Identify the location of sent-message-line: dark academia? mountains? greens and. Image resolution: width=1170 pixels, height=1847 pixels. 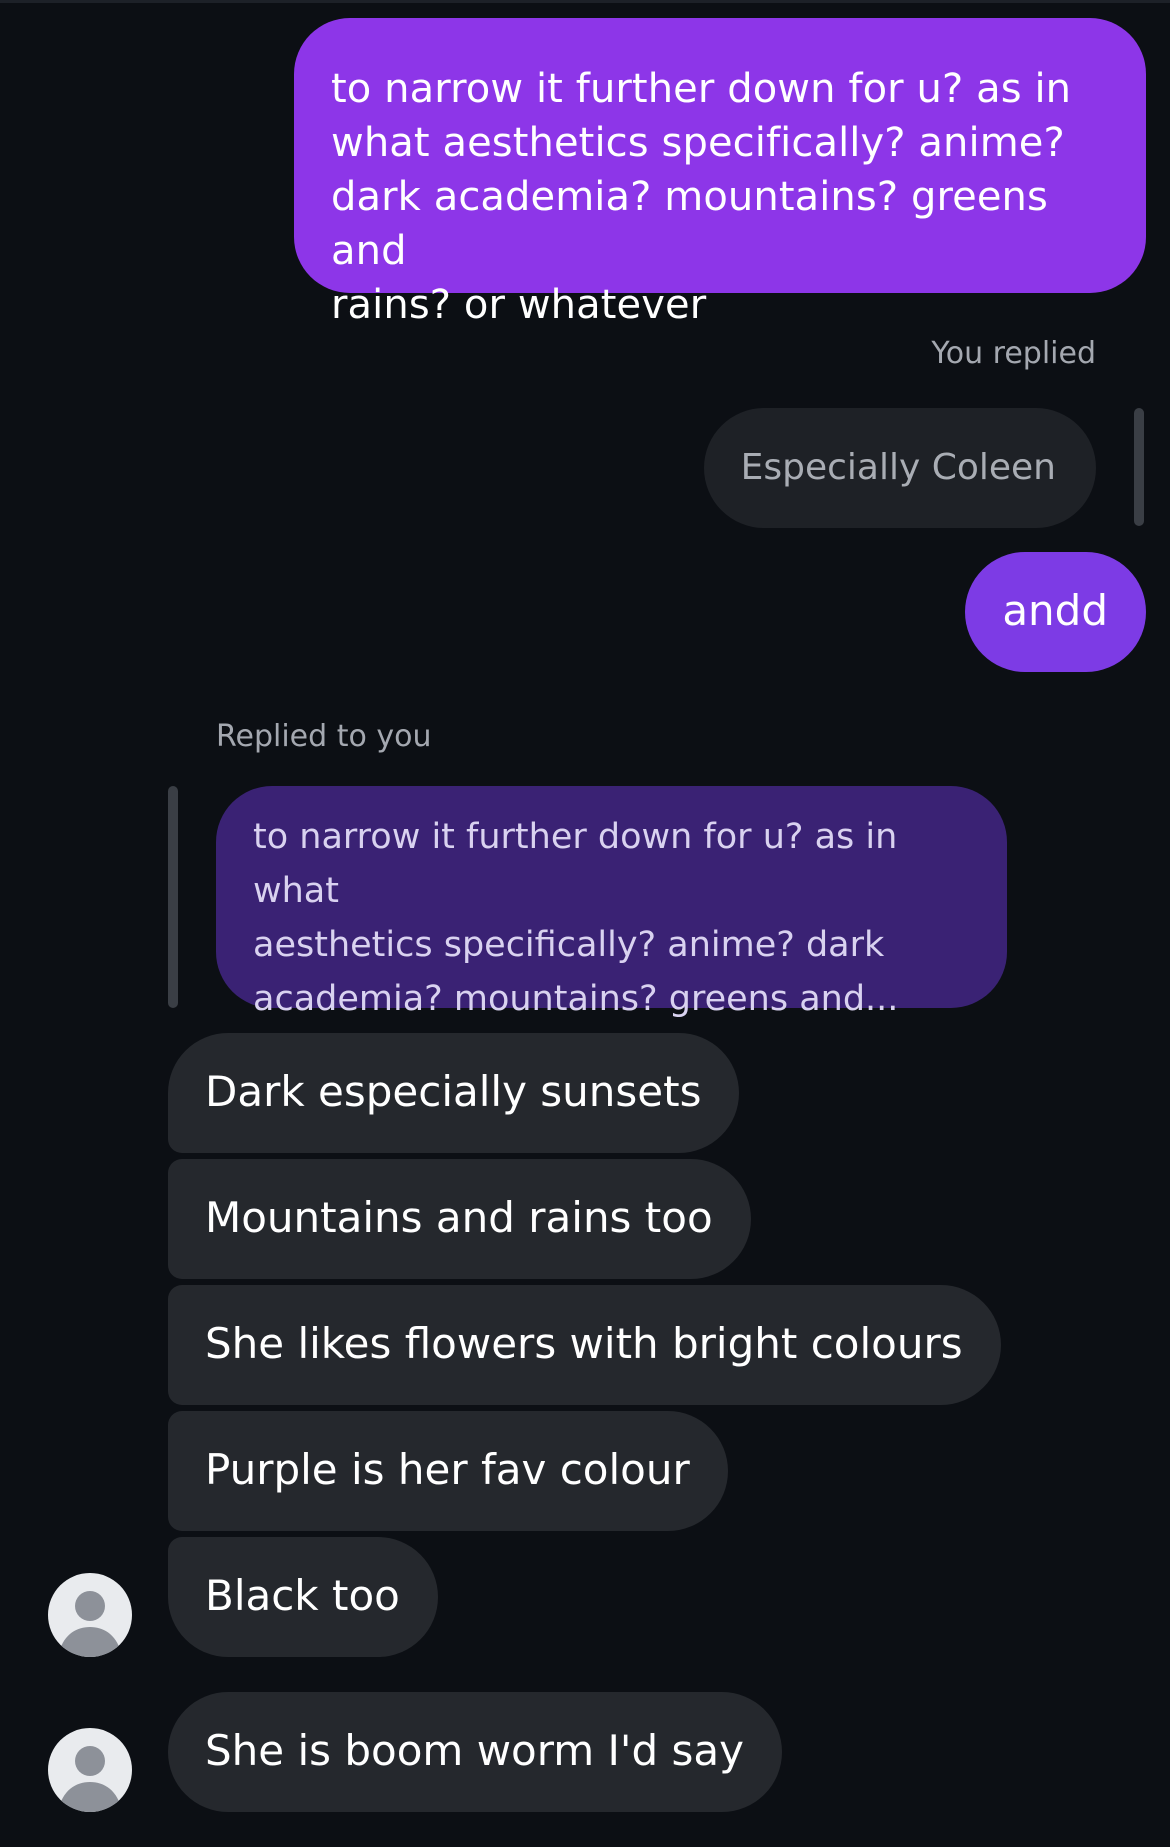
(689, 224).